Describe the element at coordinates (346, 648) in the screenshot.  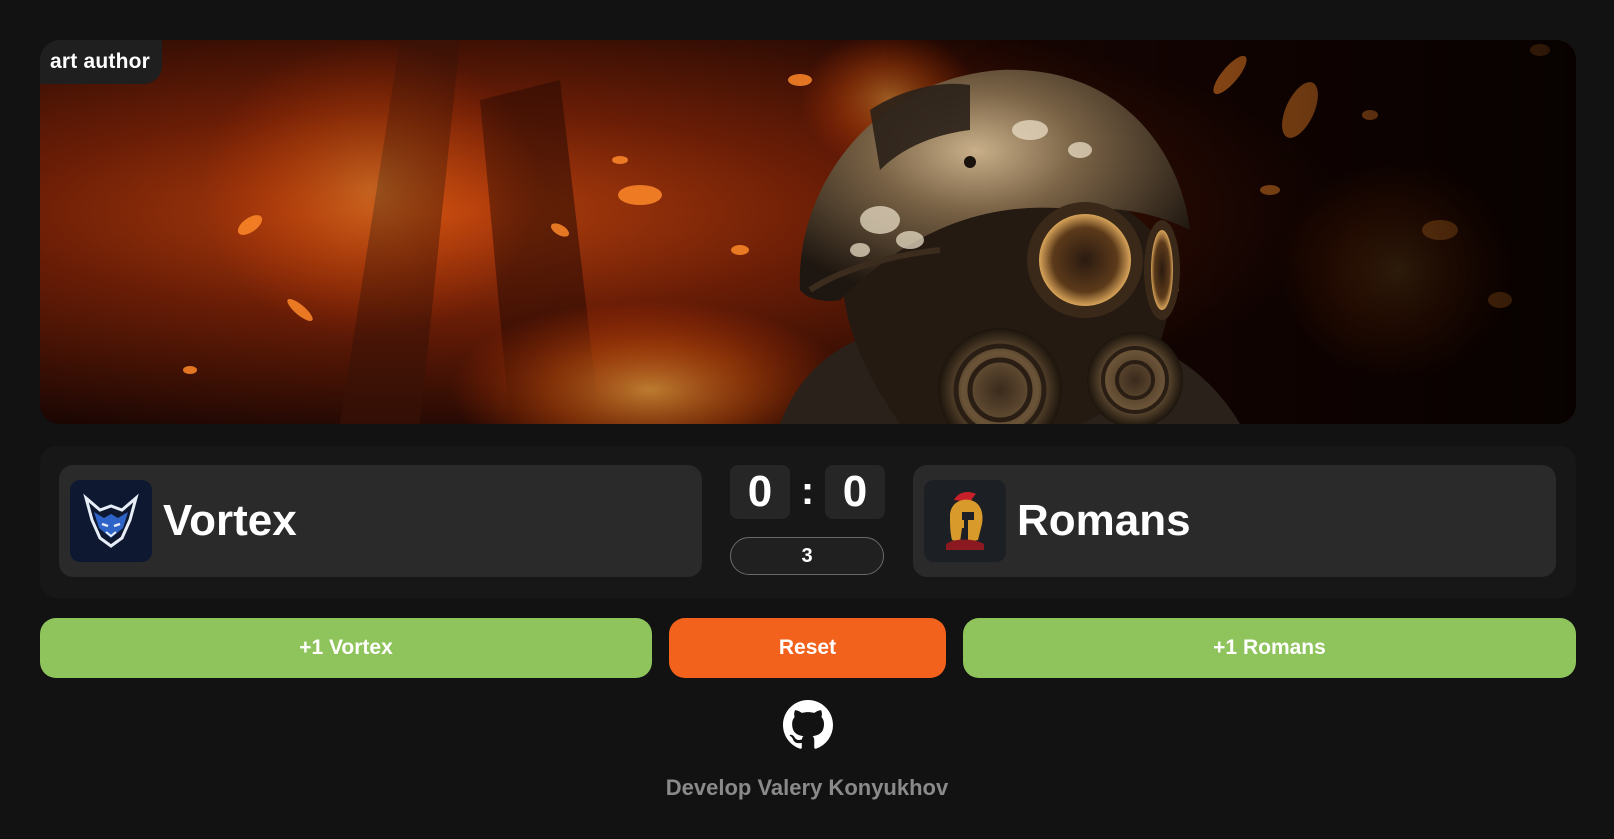
I see `add-point-left-button: +1 Vortex` at that location.